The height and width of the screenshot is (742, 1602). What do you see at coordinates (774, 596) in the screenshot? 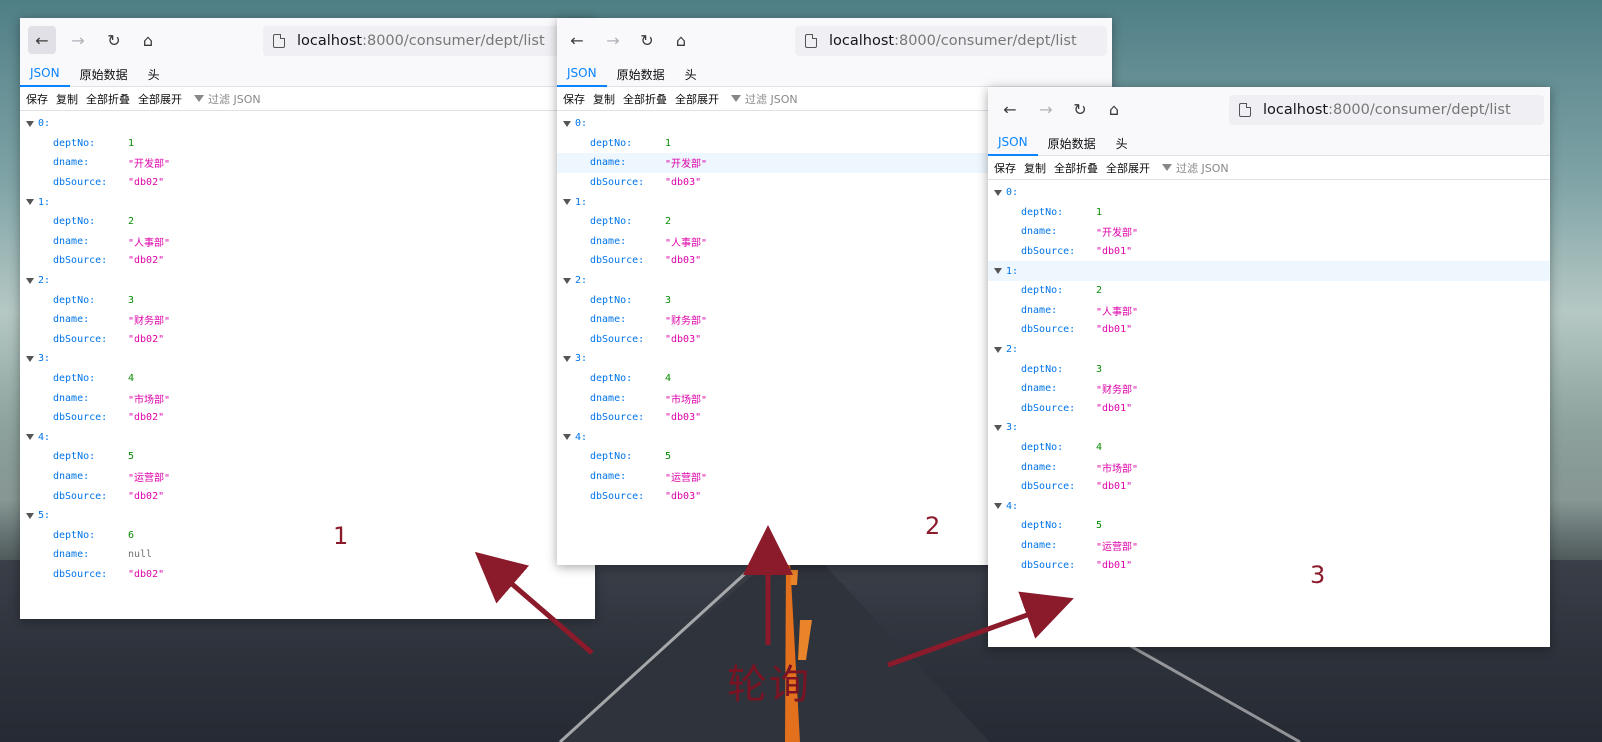
I see `annotation-arrows` at bounding box center [774, 596].